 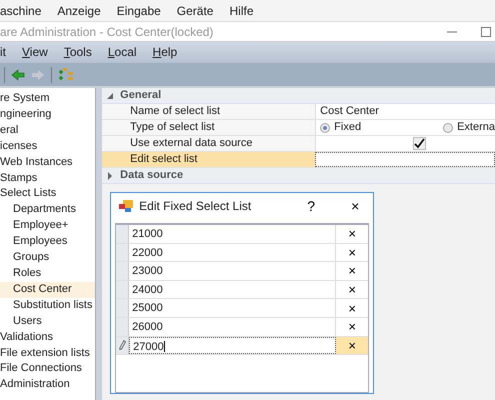 What do you see at coordinates (47, 385) in the screenshot?
I see `tree-item: Administration` at bounding box center [47, 385].